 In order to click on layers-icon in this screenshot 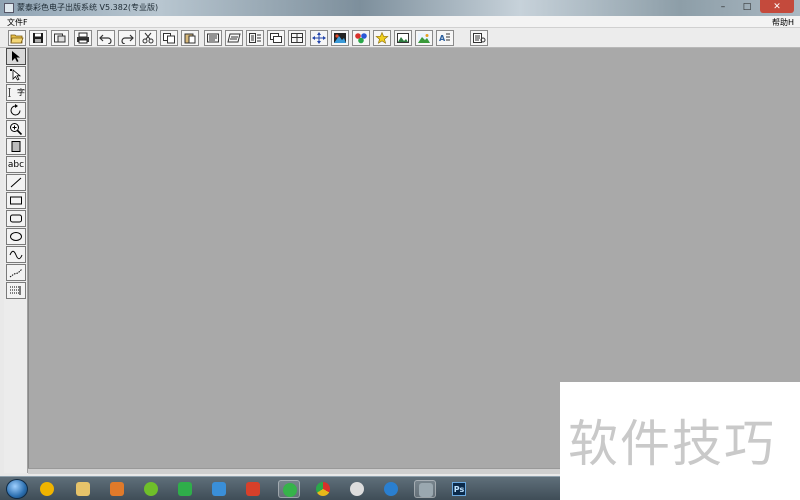, I will do `click(276, 38)`.